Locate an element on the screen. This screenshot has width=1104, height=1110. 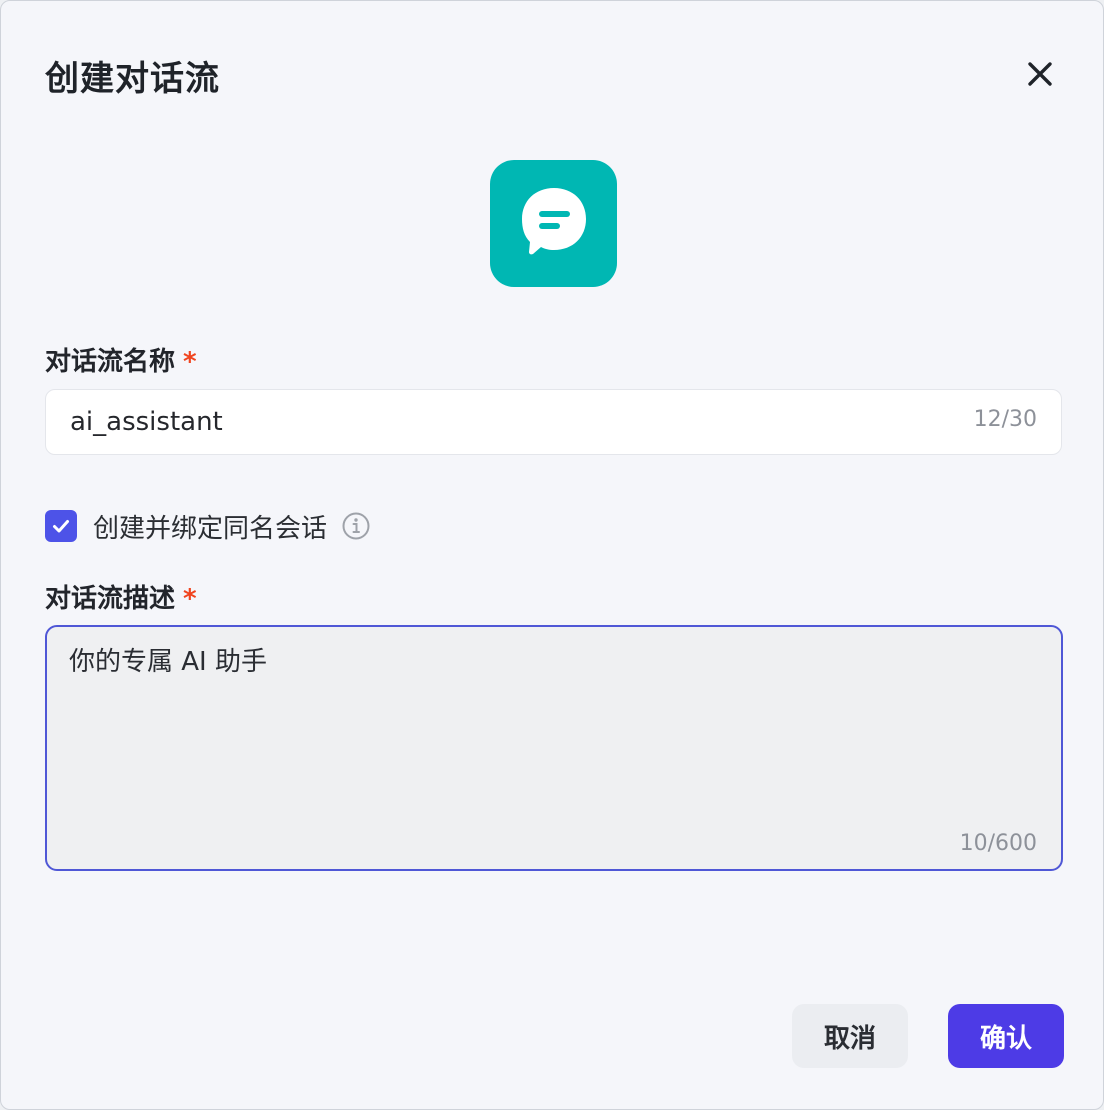
info-icon is located at coordinates (356, 526).